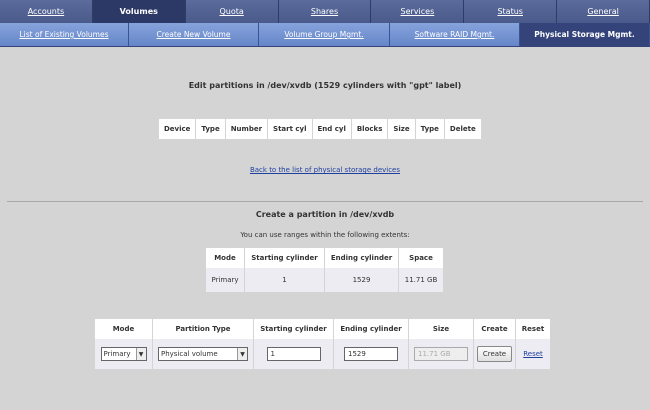 Image resolution: width=650 pixels, height=410 pixels. What do you see at coordinates (441, 329) in the screenshot?
I see `form-col-size: Size` at bounding box center [441, 329].